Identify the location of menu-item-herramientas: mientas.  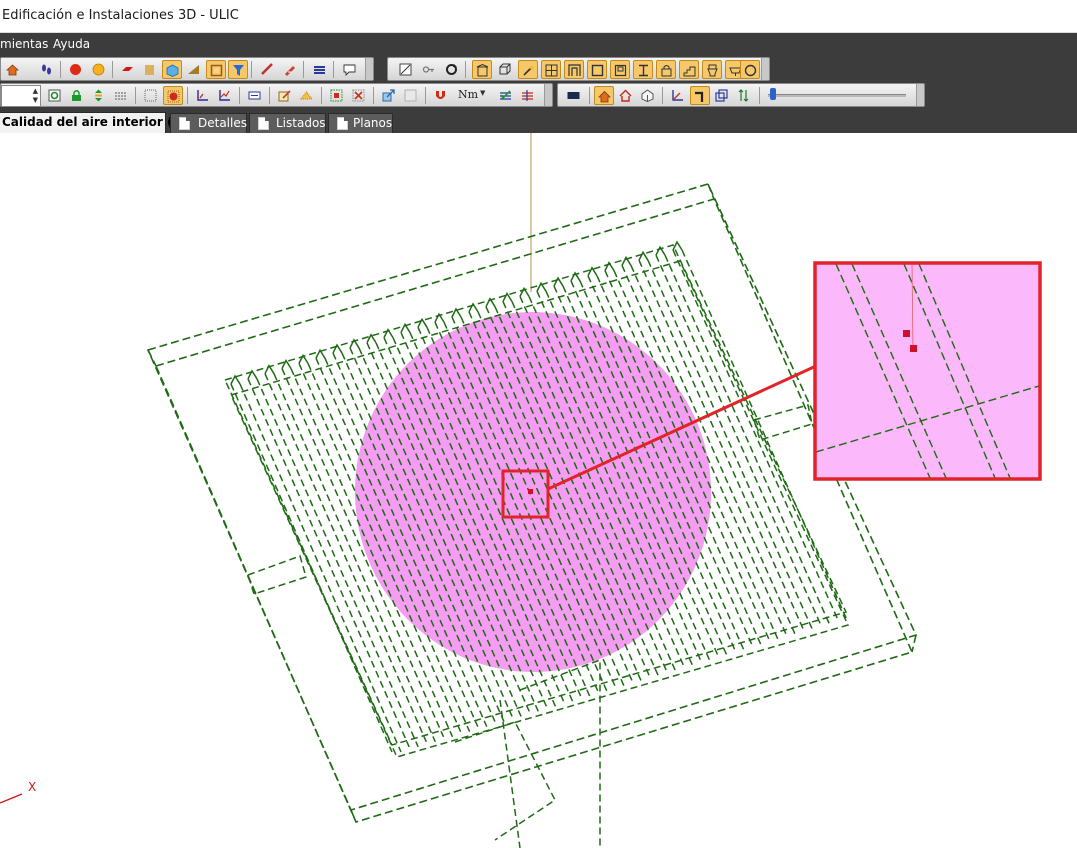
(24, 44).